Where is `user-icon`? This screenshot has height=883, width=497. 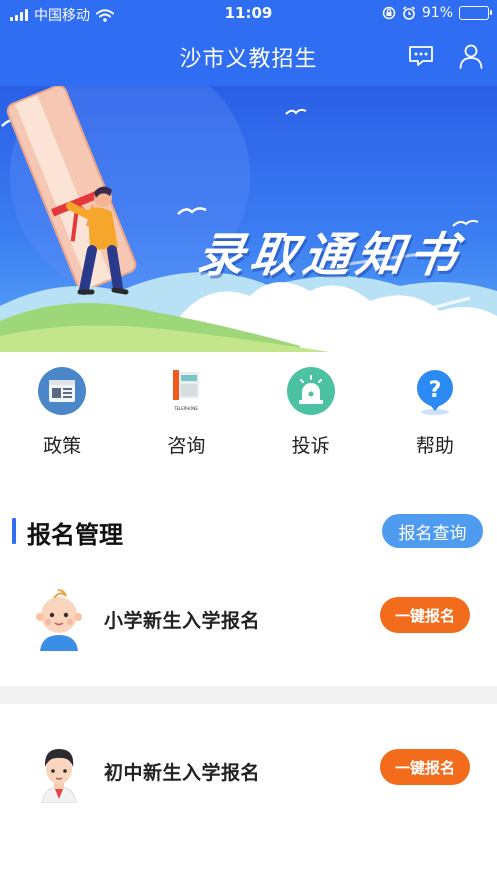 user-icon is located at coordinates (471, 56).